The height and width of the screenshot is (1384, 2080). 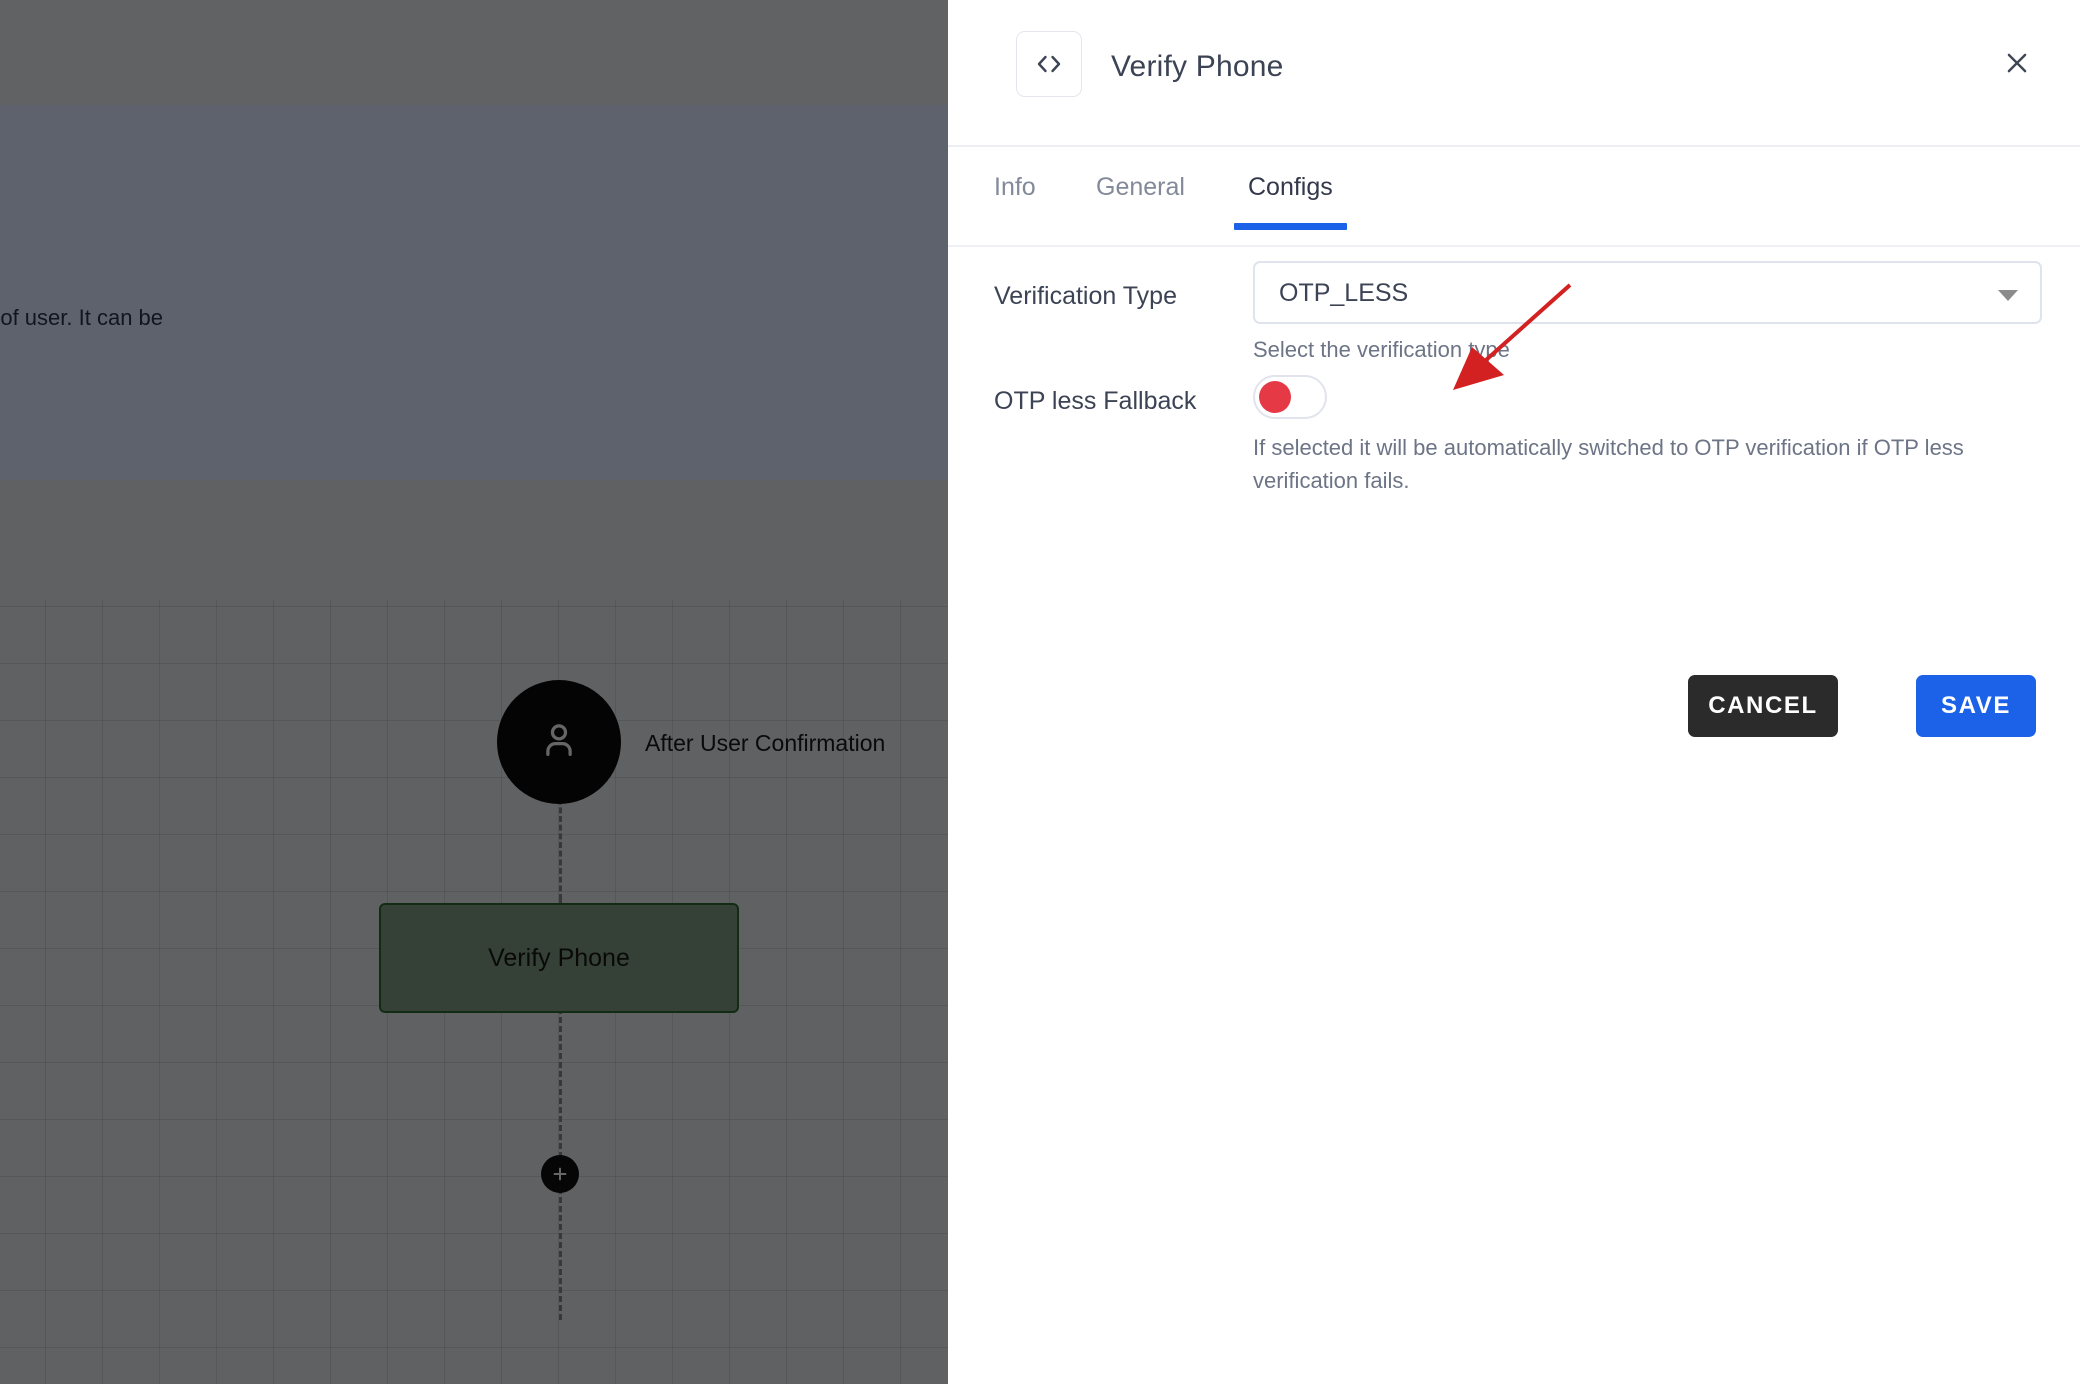 What do you see at coordinates (1514, 196) in the screenshot?
I see `panel-tabs: Info General Configs` at bounding box center [1514, 196].